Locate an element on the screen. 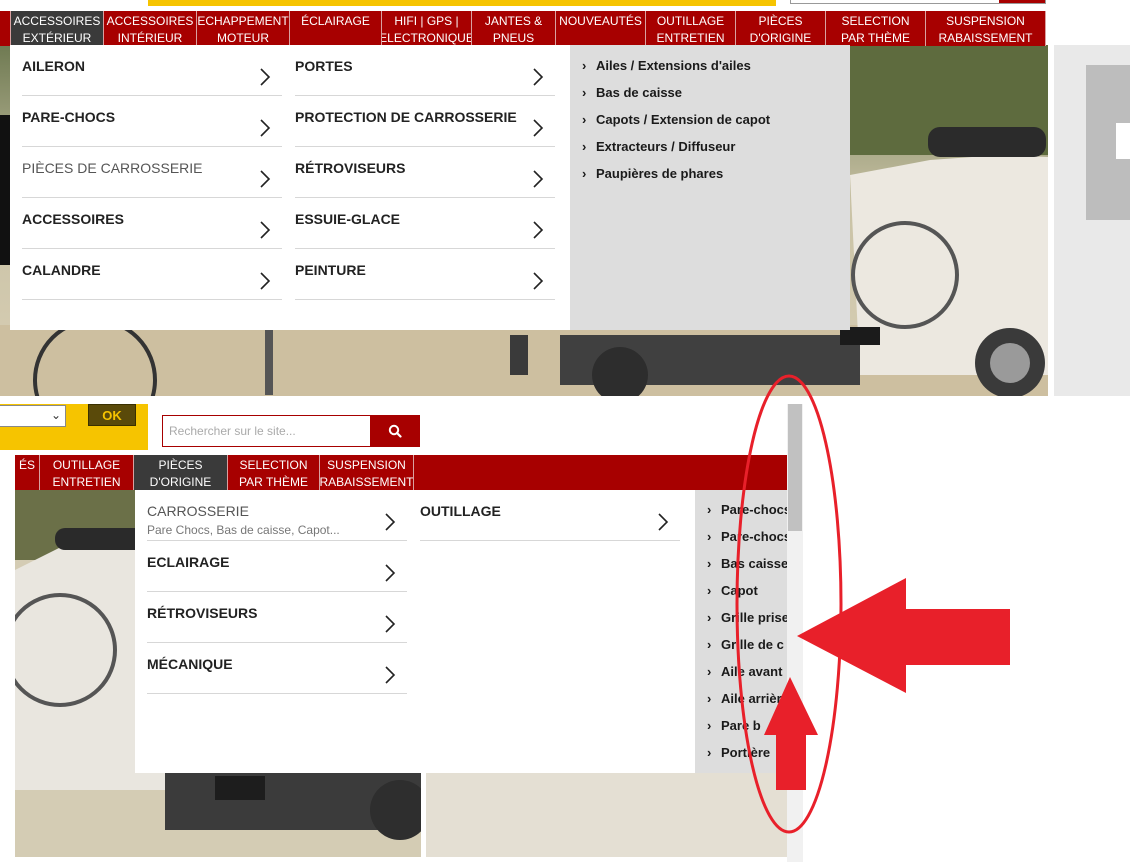 Image resolution: width=1130 pixels, height=862 pixels. menu-item: PORTES is located at coordinates (425, 70).